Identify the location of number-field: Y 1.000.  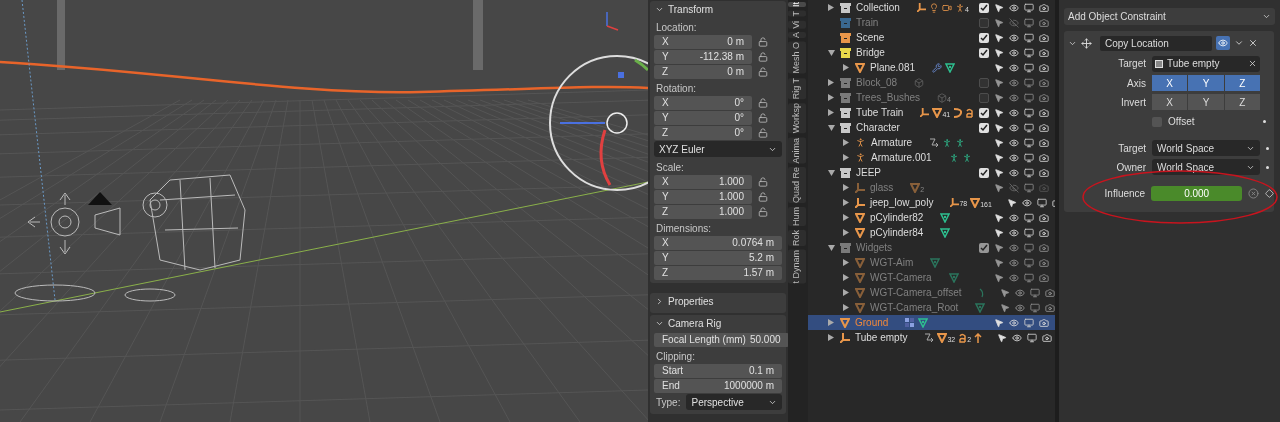
(703, 196).